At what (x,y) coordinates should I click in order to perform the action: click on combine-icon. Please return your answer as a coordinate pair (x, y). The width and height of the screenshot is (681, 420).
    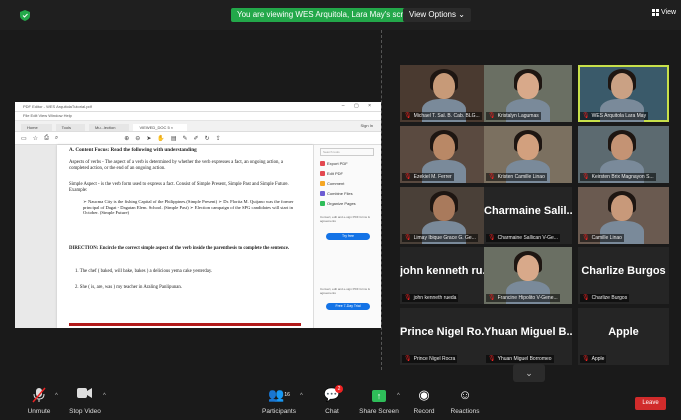
    Looking at the image, I should click on (322, 193).